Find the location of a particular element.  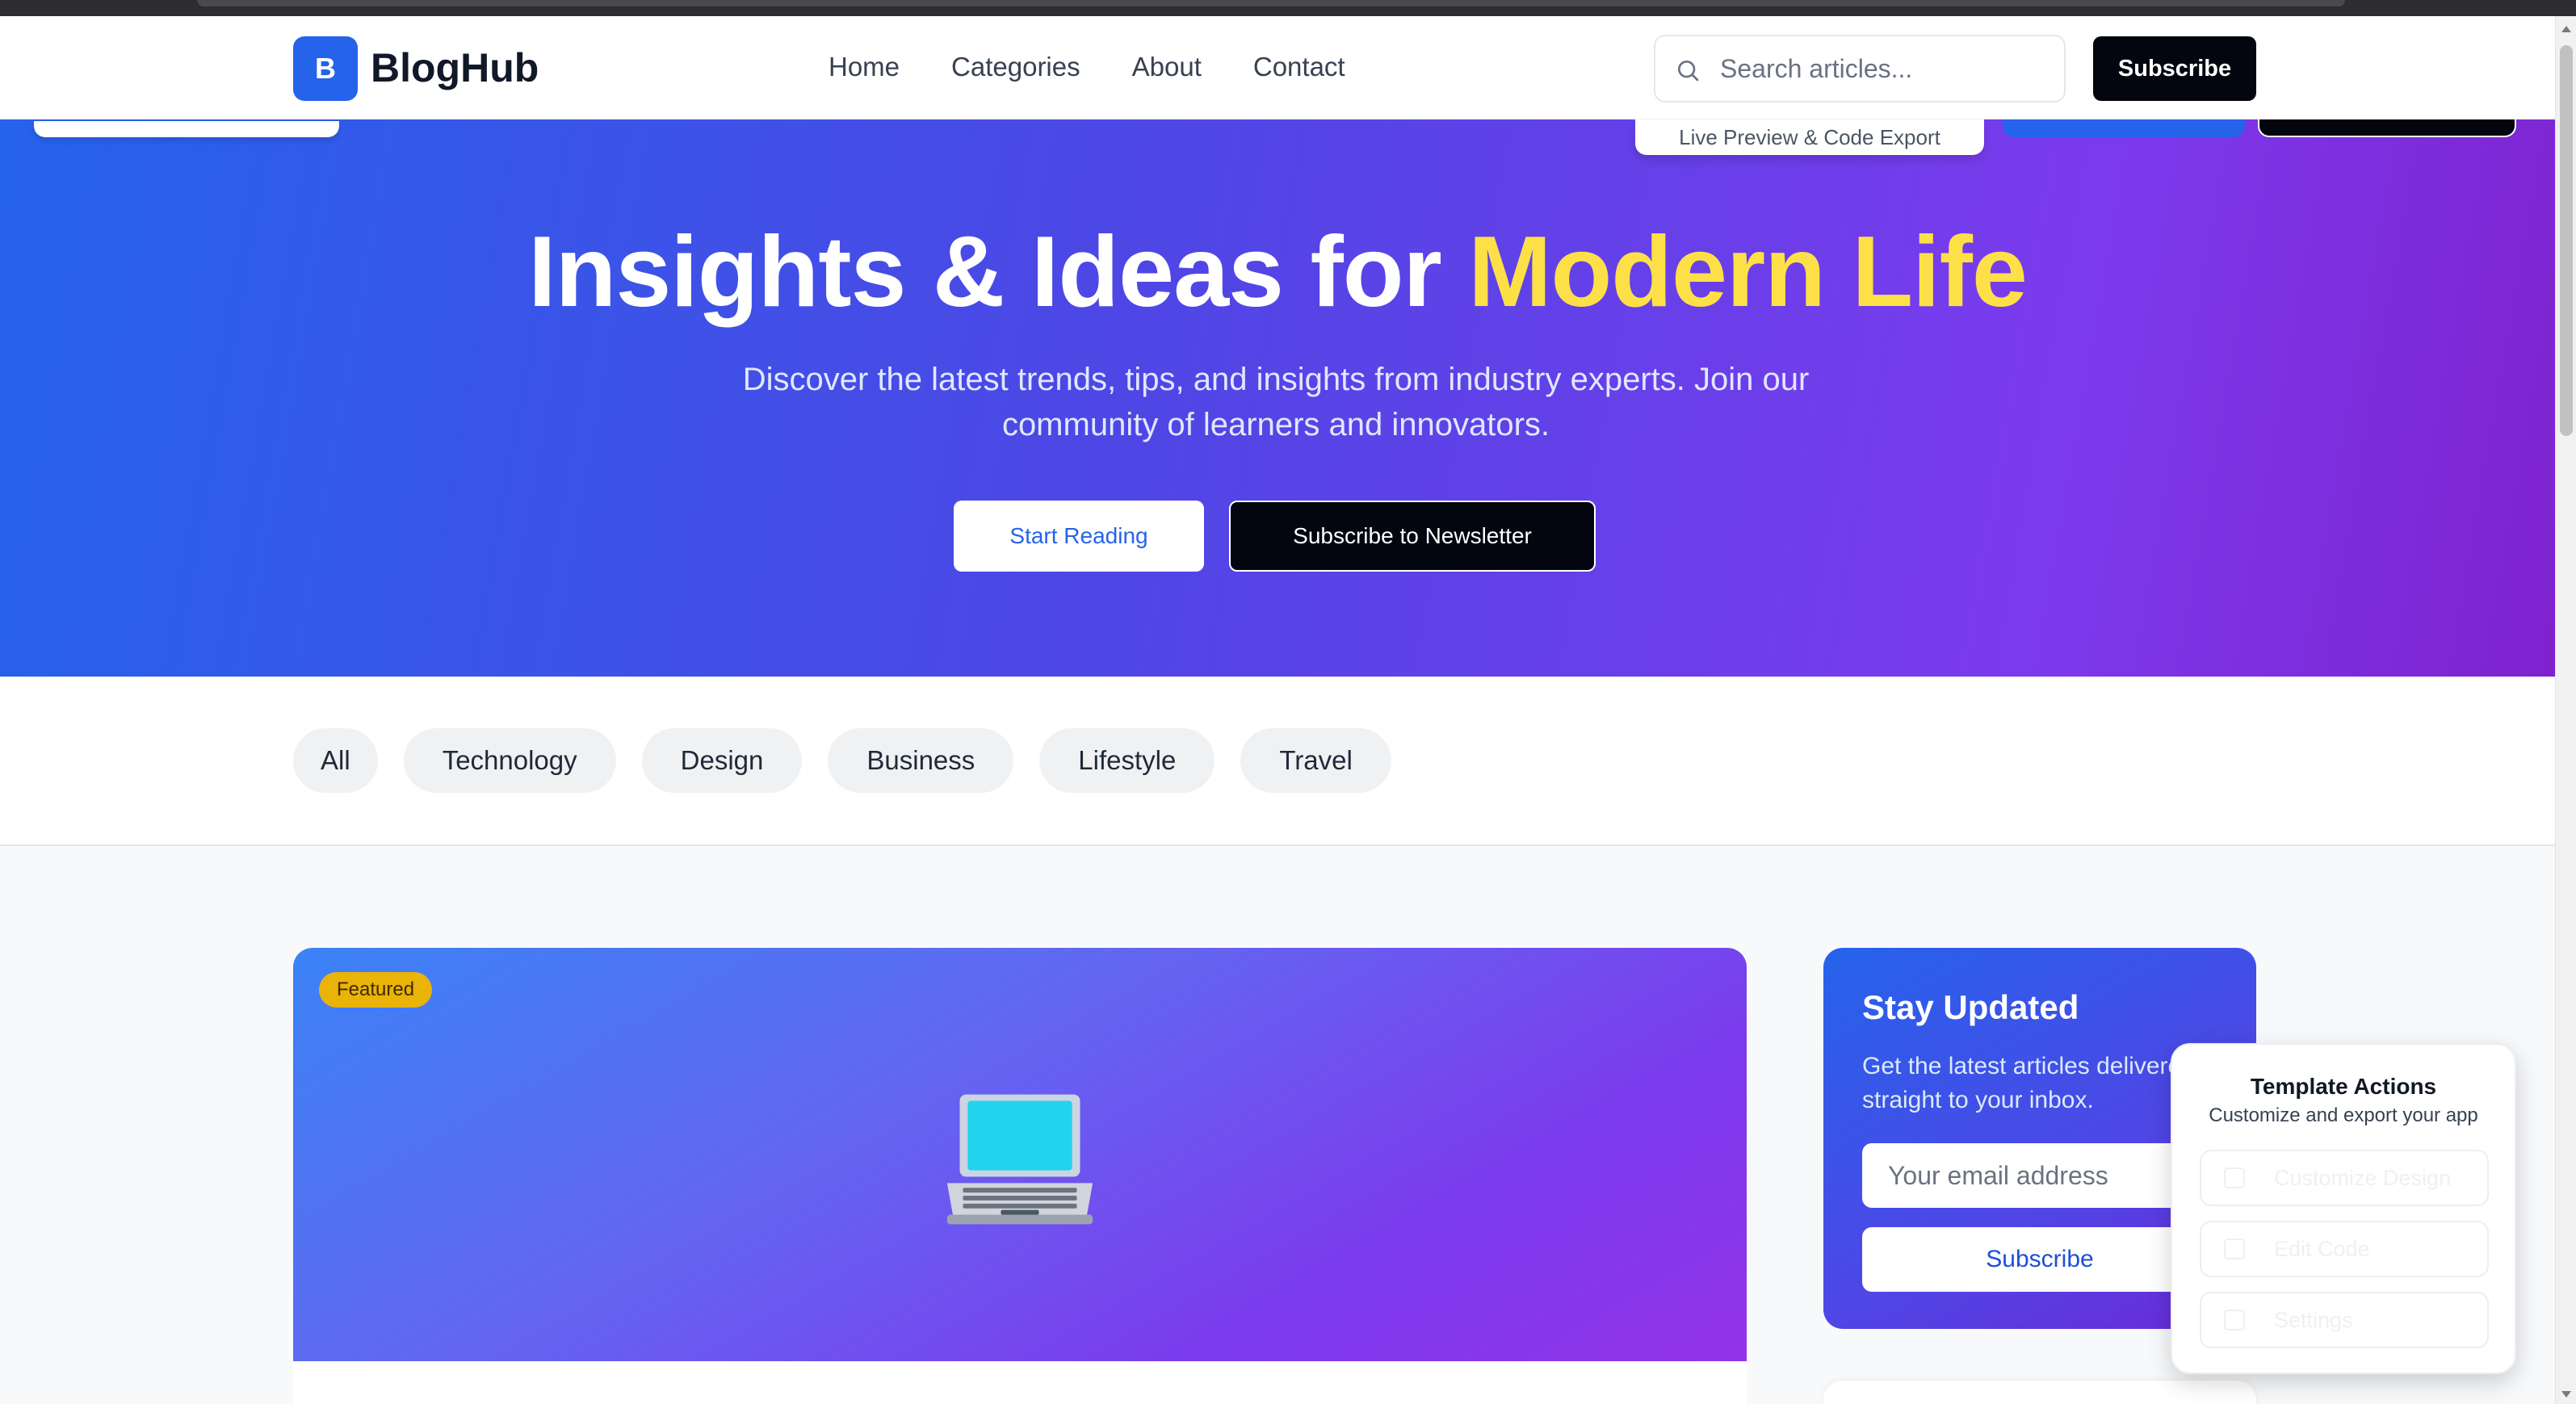

category-chip-all: All is located at coordinates (335, 760).